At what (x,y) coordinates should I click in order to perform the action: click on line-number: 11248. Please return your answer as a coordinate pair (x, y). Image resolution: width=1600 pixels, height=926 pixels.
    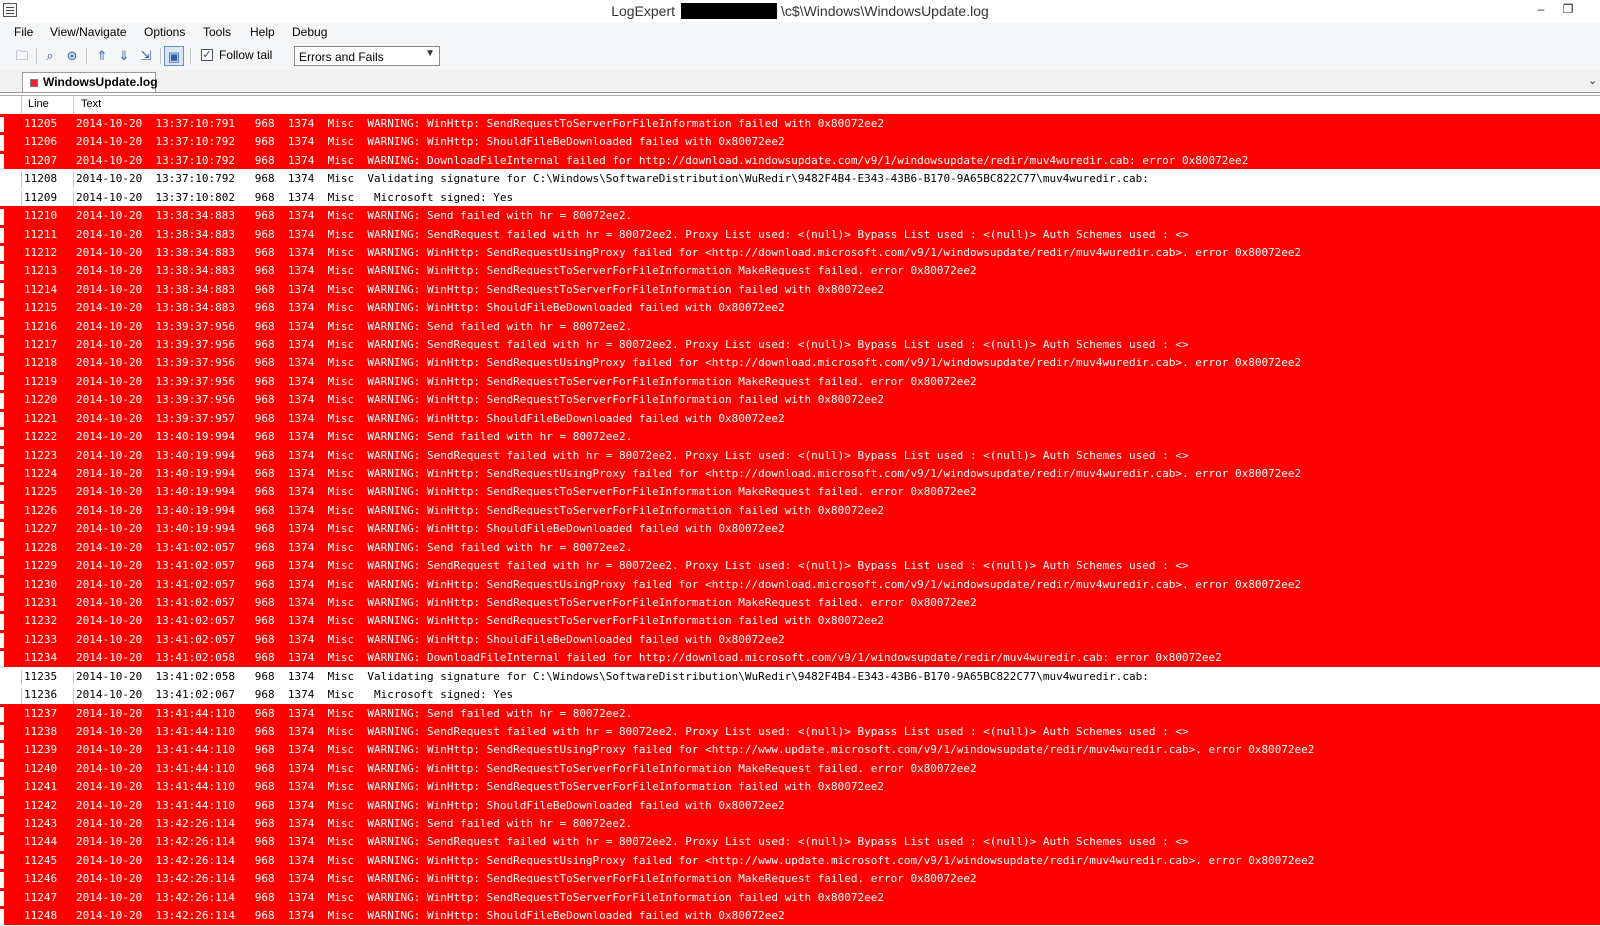
    Looking at the image, I should click on (41, 916).